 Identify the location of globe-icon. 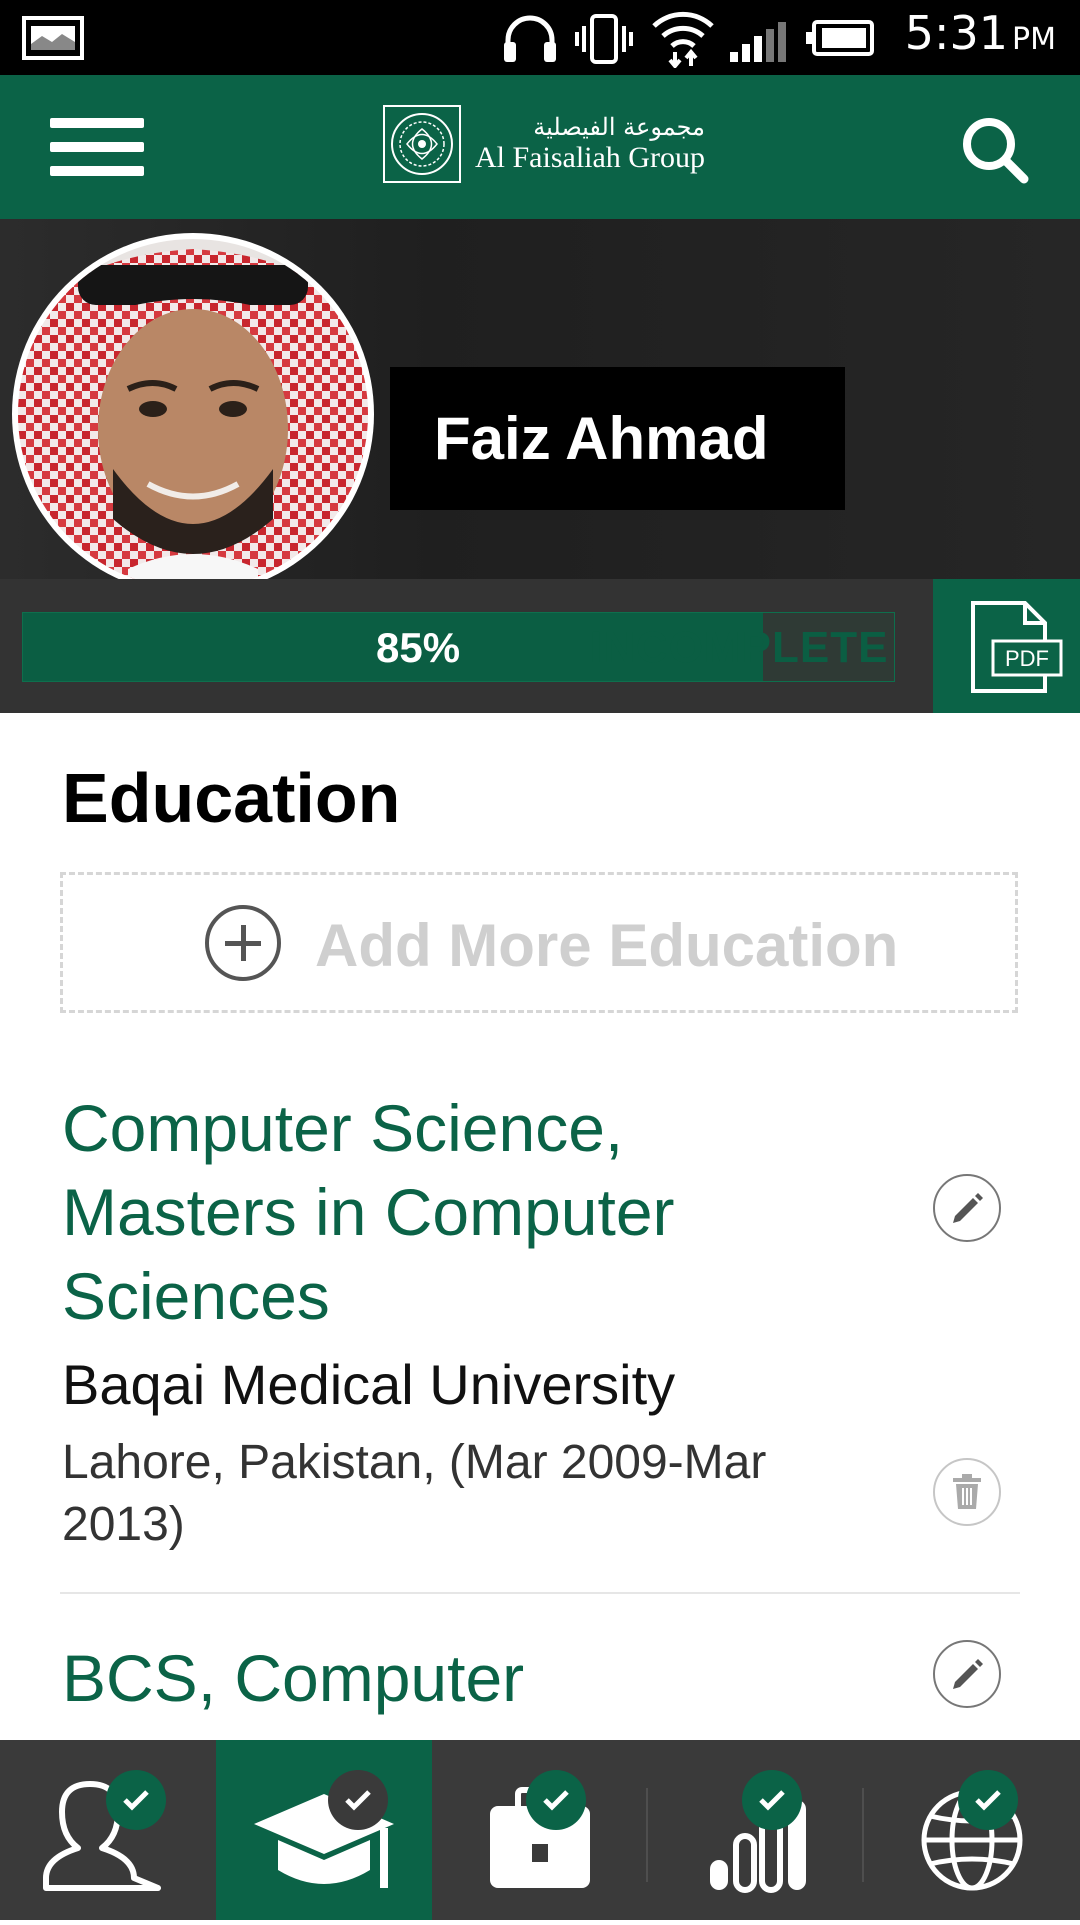
(972, 1840).